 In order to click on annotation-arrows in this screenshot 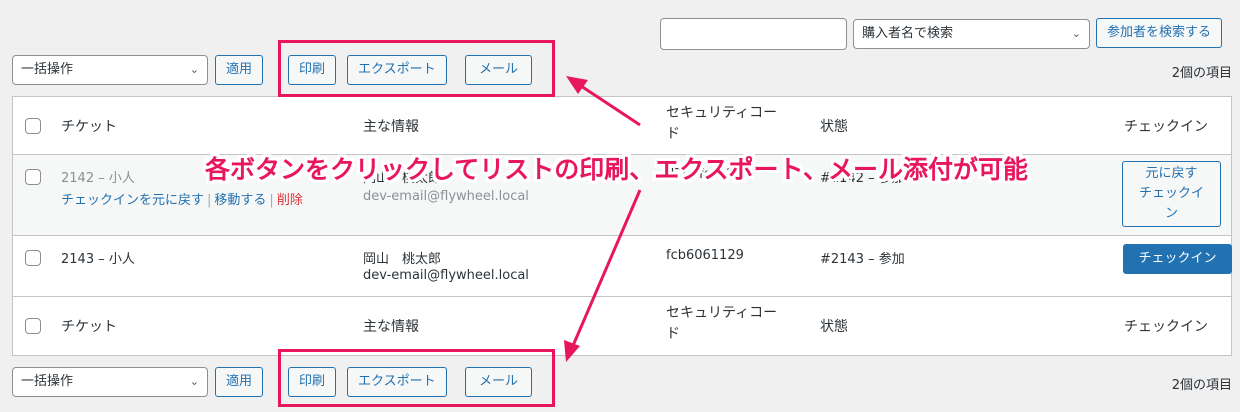, I will do `click(603, 219)`.